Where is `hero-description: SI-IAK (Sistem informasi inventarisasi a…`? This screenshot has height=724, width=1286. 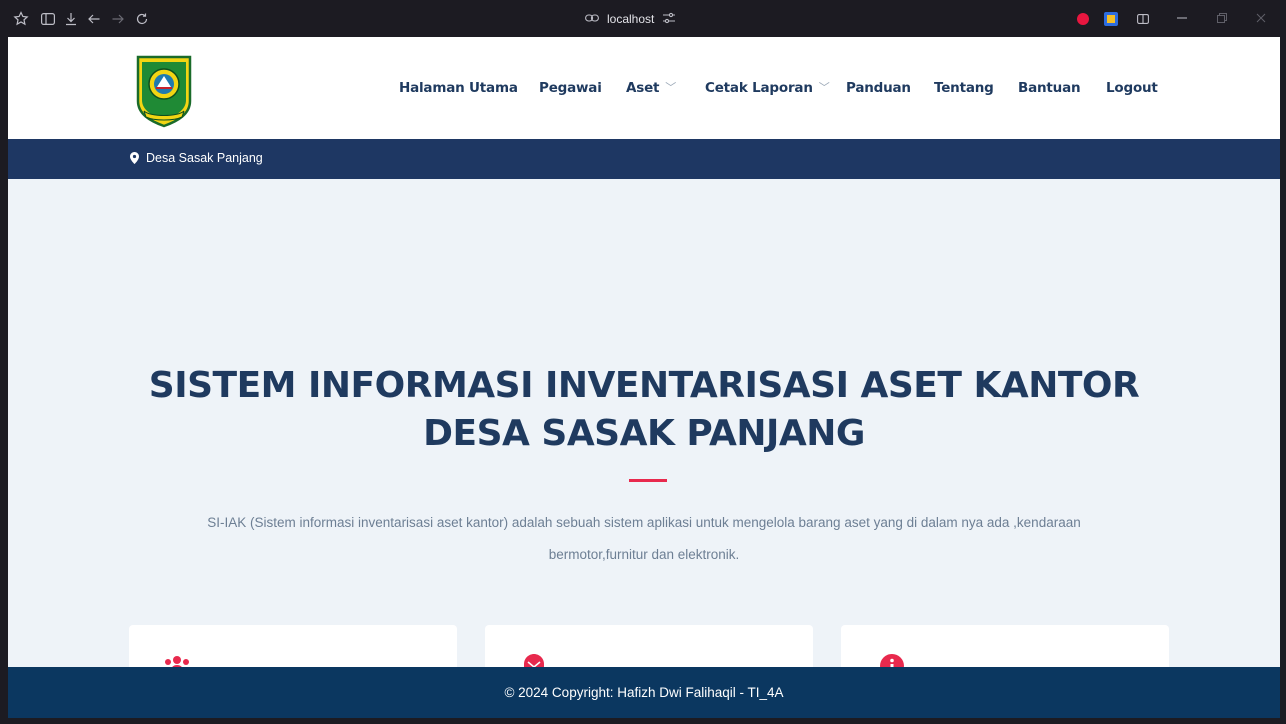
hero-description: SI-IAK (Sistem informasi inventarisasi a… is located at coordinates (644, 538).